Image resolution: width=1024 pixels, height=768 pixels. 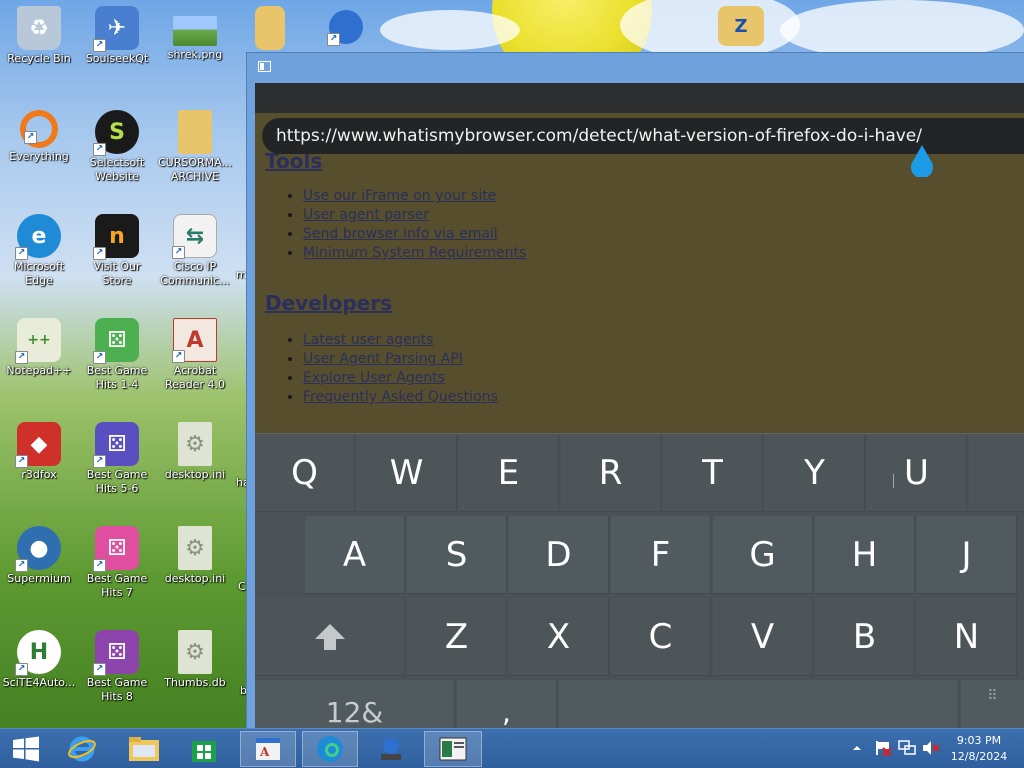 I want to click on acrobat-icon: A ↗, so click(x=194, y=340).